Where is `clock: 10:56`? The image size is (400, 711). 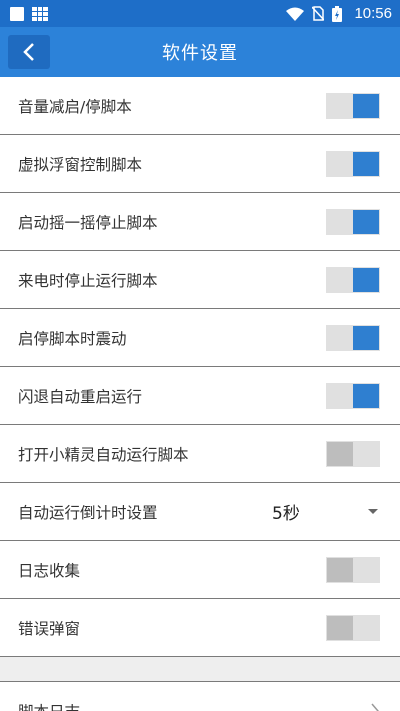 clock: 10:56 is located at coordinates (373, 13).